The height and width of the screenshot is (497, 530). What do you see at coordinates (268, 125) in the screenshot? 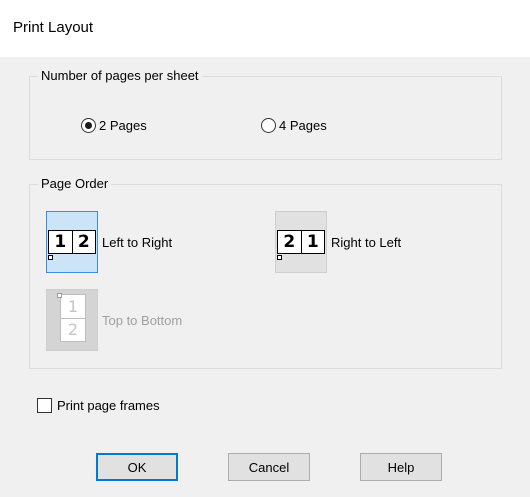
I see `radio-button-4-pages` at bounding box center [268, 125].